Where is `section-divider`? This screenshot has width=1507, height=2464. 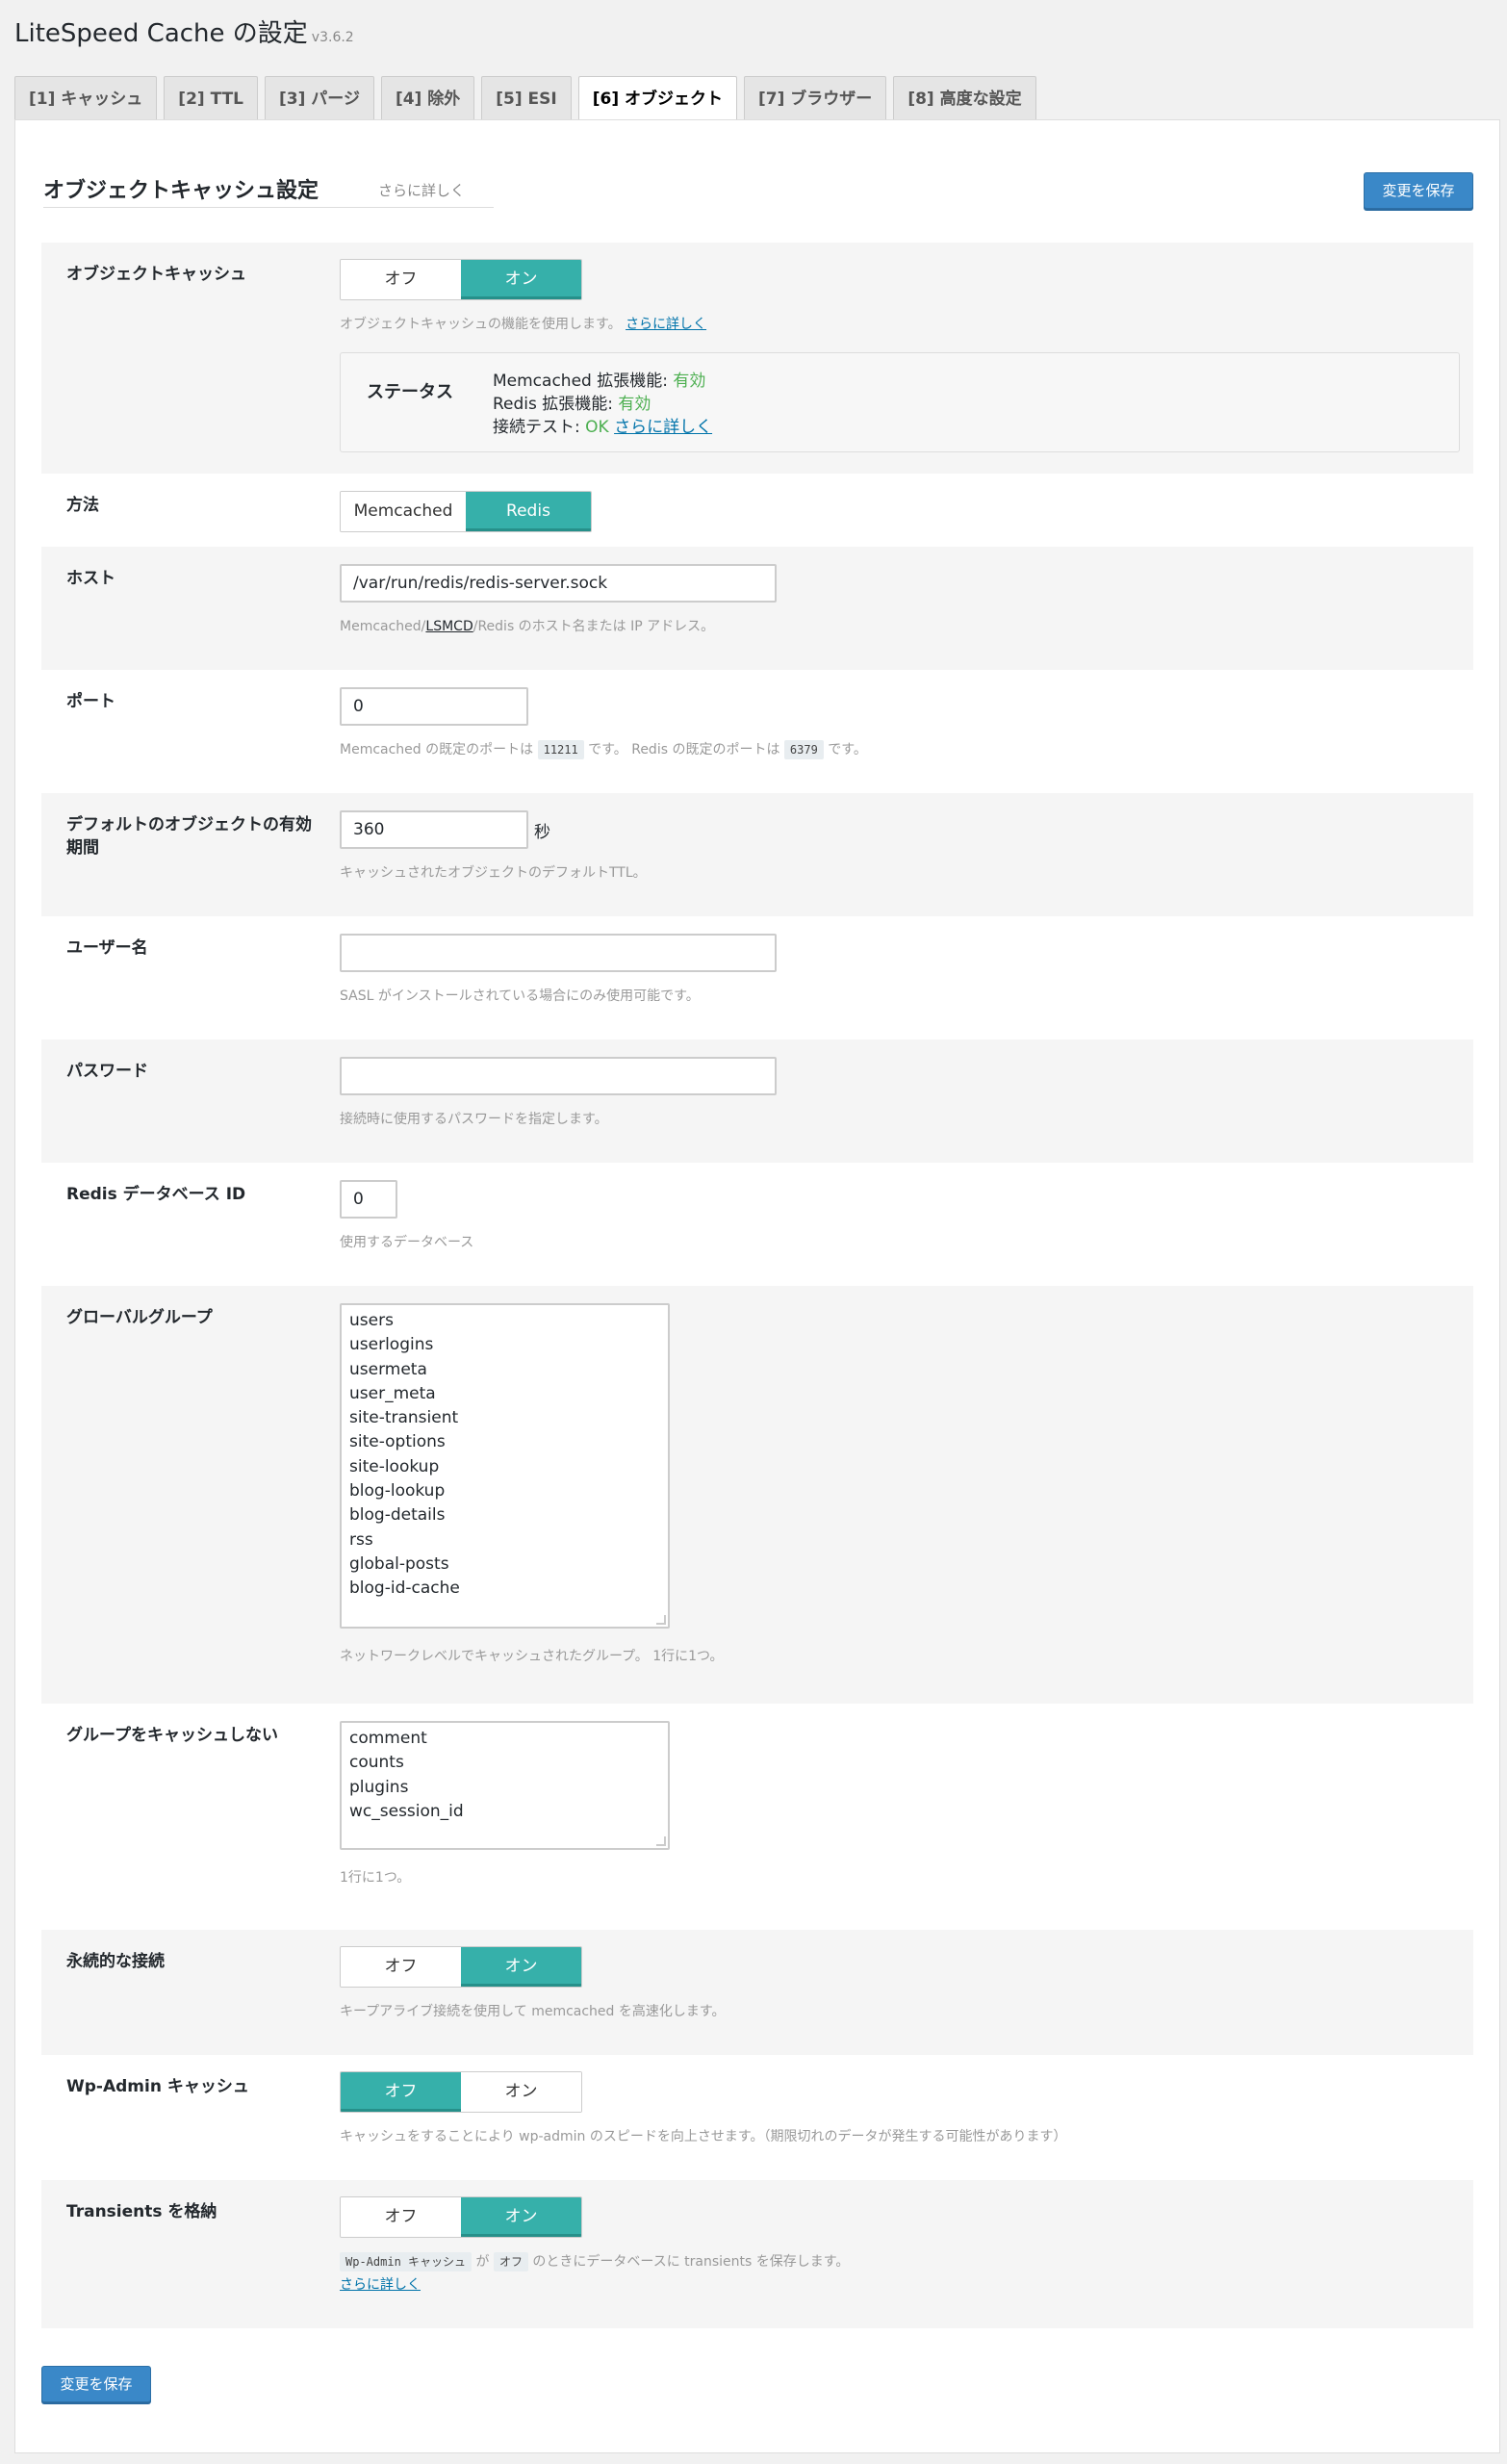 section-divider is located at coordinates (268, 207).